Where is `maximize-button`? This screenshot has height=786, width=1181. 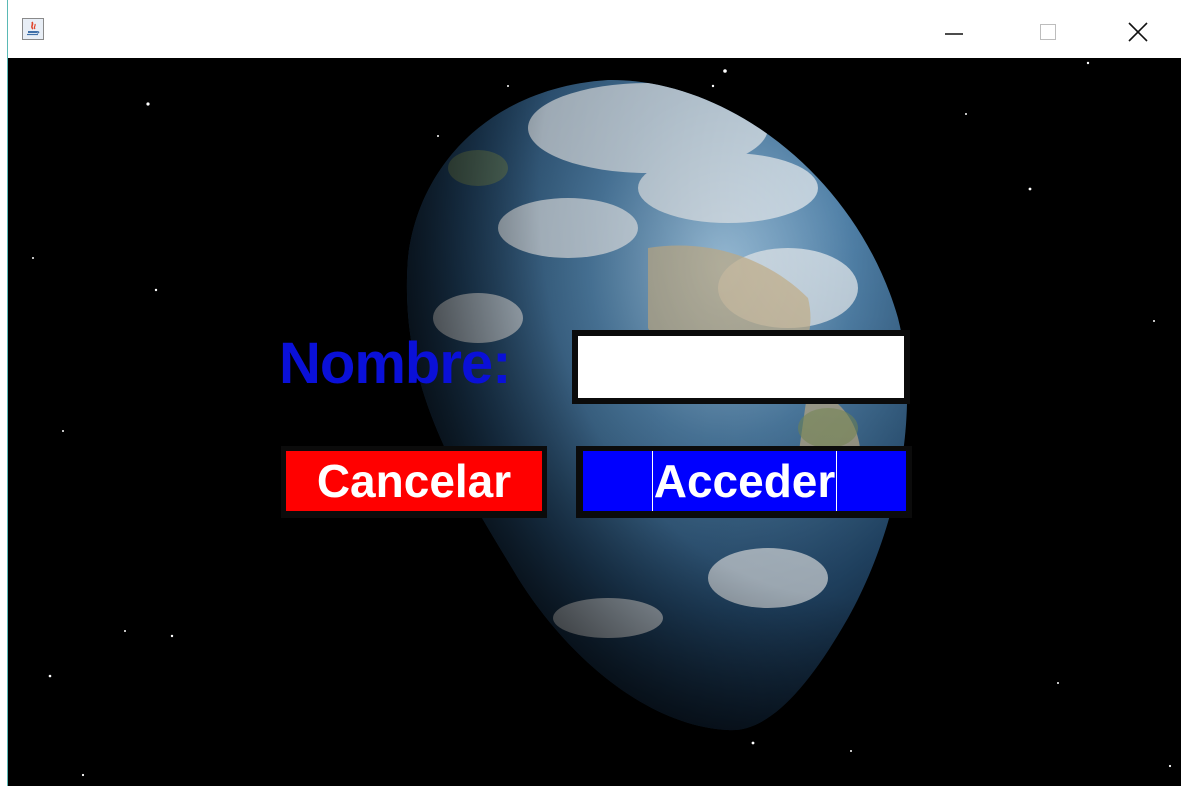
maximize-button is located at coordinates (1048, 32).